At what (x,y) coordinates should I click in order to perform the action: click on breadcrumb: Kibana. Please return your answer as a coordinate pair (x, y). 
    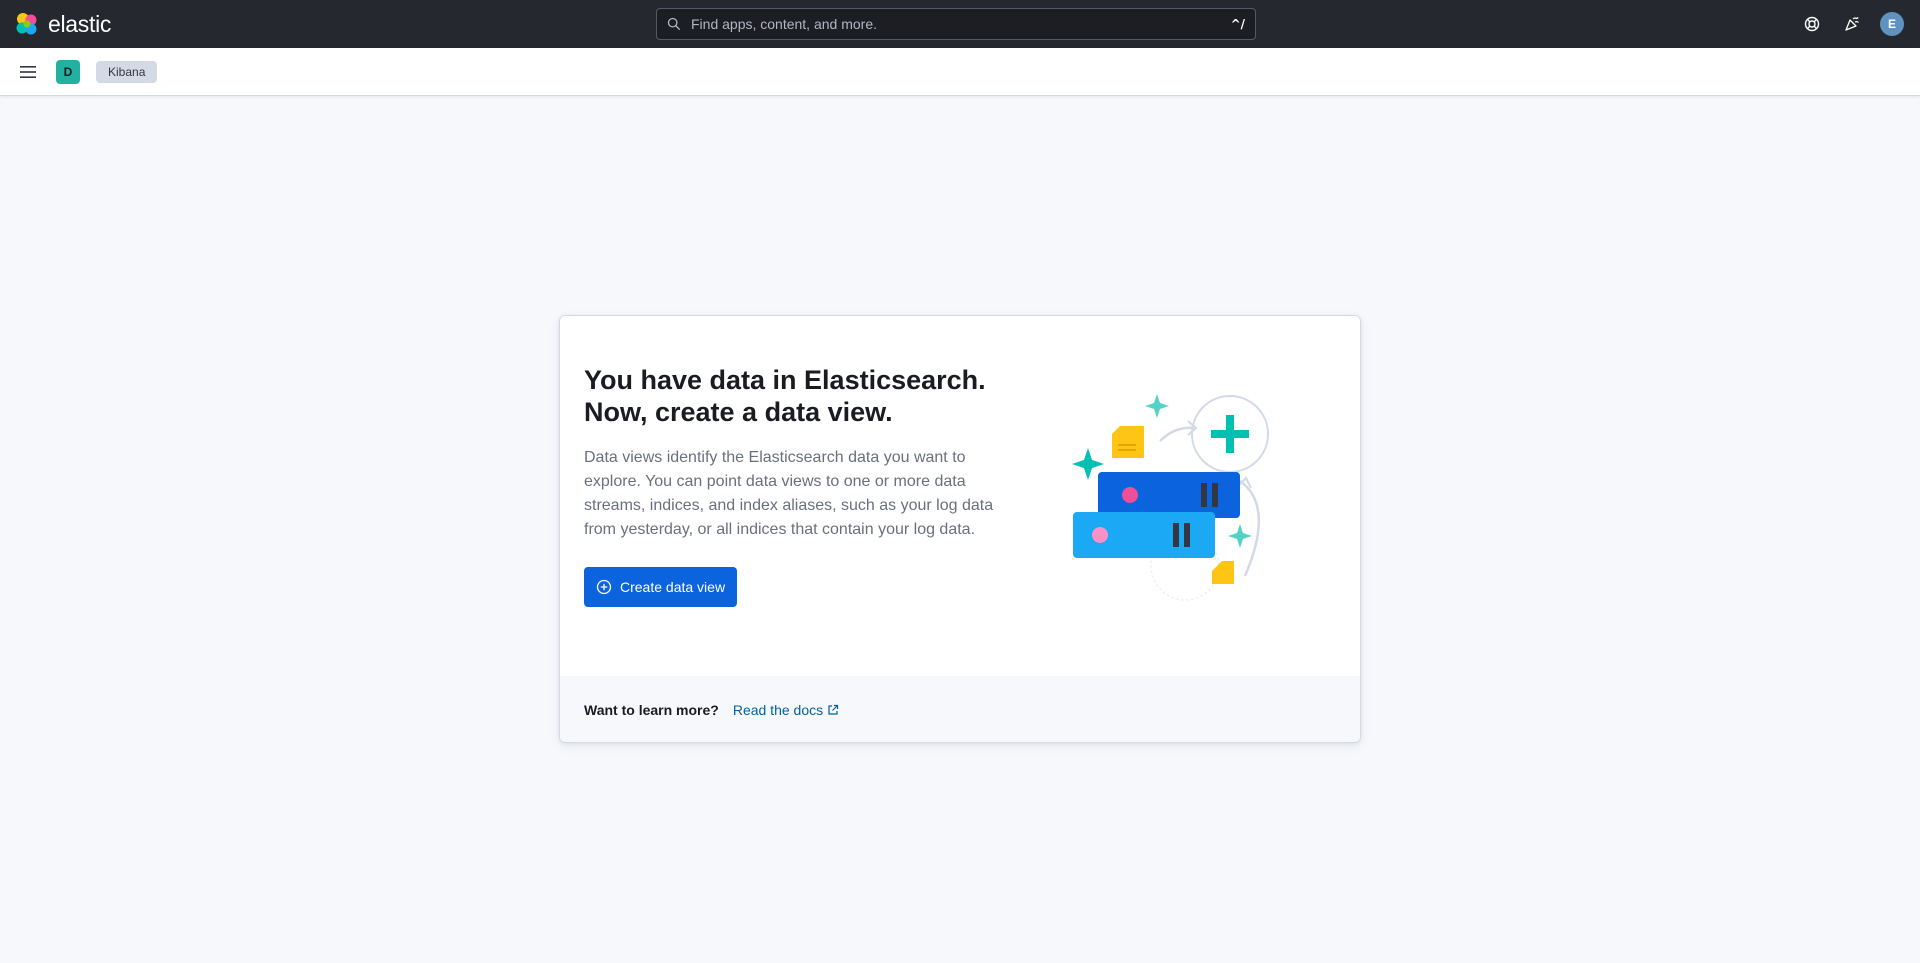
    Looking at the image, I should click on (127, 71).